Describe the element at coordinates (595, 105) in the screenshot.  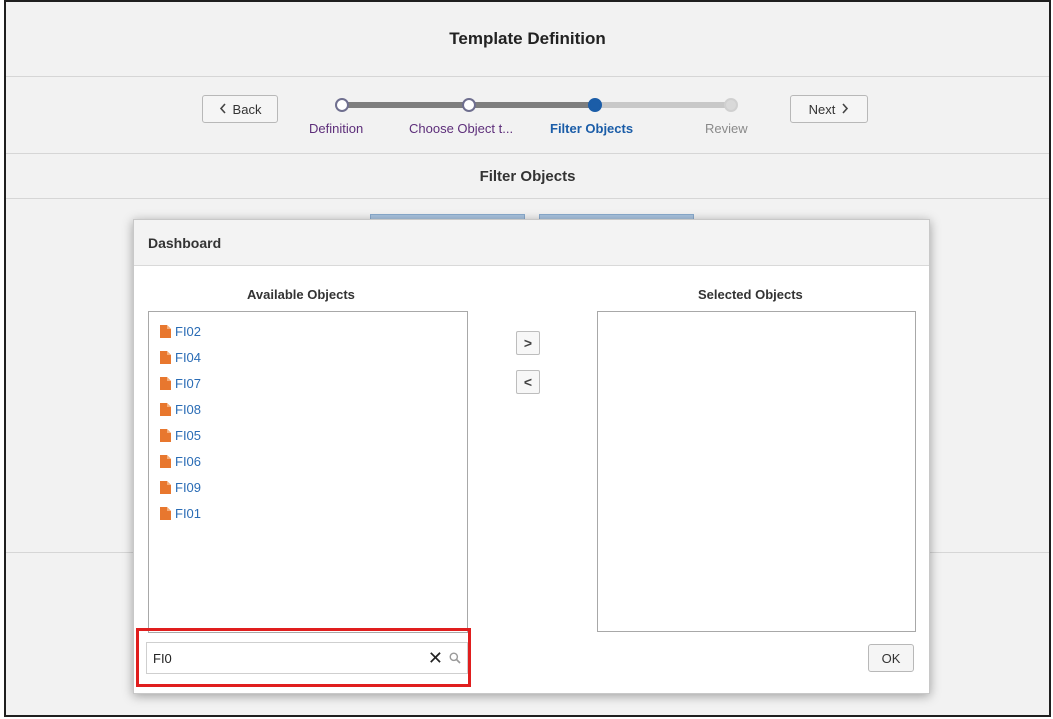
I see `step-stop-filter-objects` at that location.